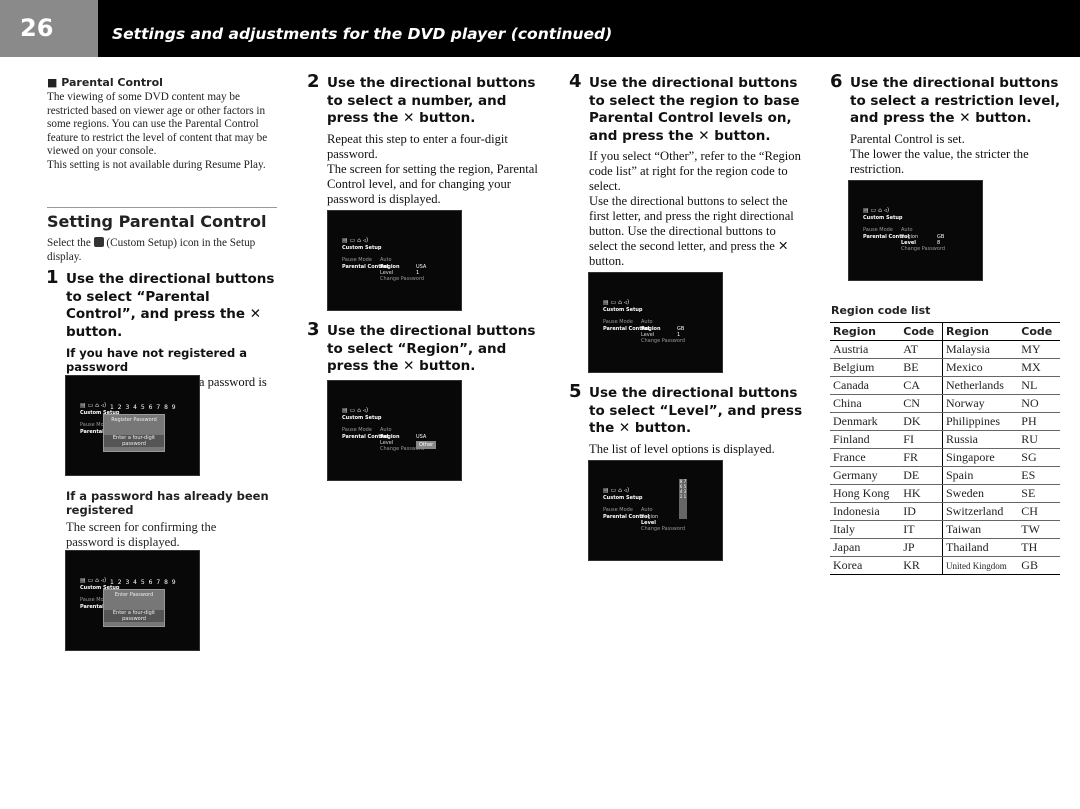 This screenshot has height=809, width=1080. Describe the element at coordinates (980, 421) in the screenshot. I see `region-name: Philippines` at that location.